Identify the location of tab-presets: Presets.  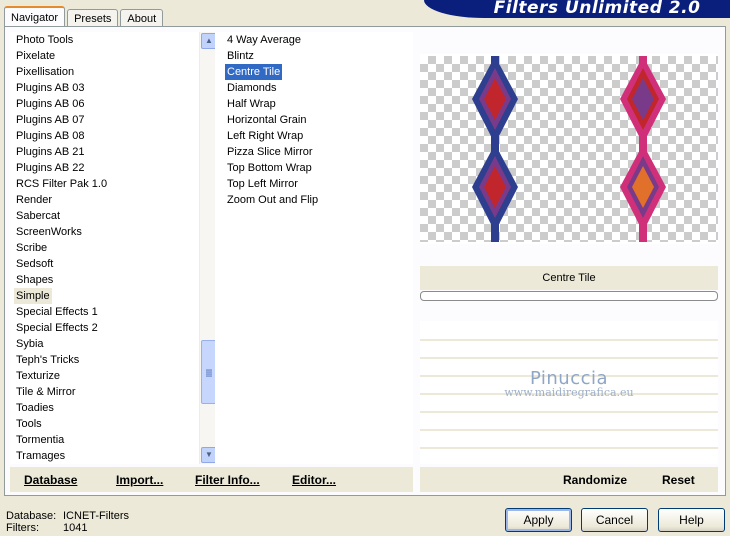
(93, 18).